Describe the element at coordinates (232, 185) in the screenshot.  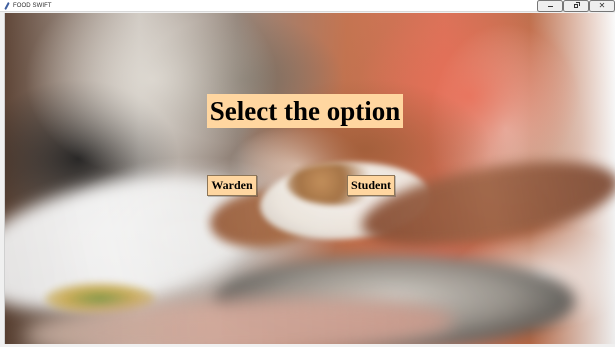
I see `warden-button: Warden` at that location.